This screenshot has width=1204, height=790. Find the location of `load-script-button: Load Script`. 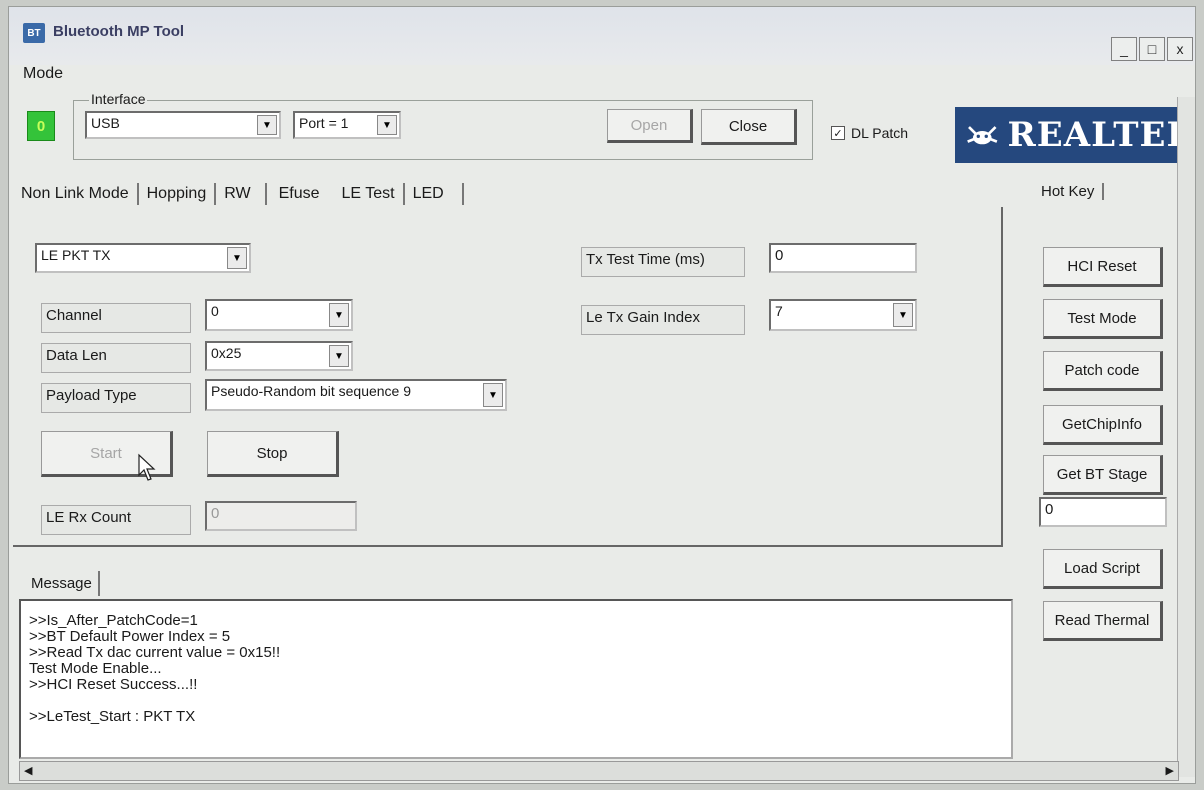

load-script-button: Load Script is located at coordinates (1103, 569).